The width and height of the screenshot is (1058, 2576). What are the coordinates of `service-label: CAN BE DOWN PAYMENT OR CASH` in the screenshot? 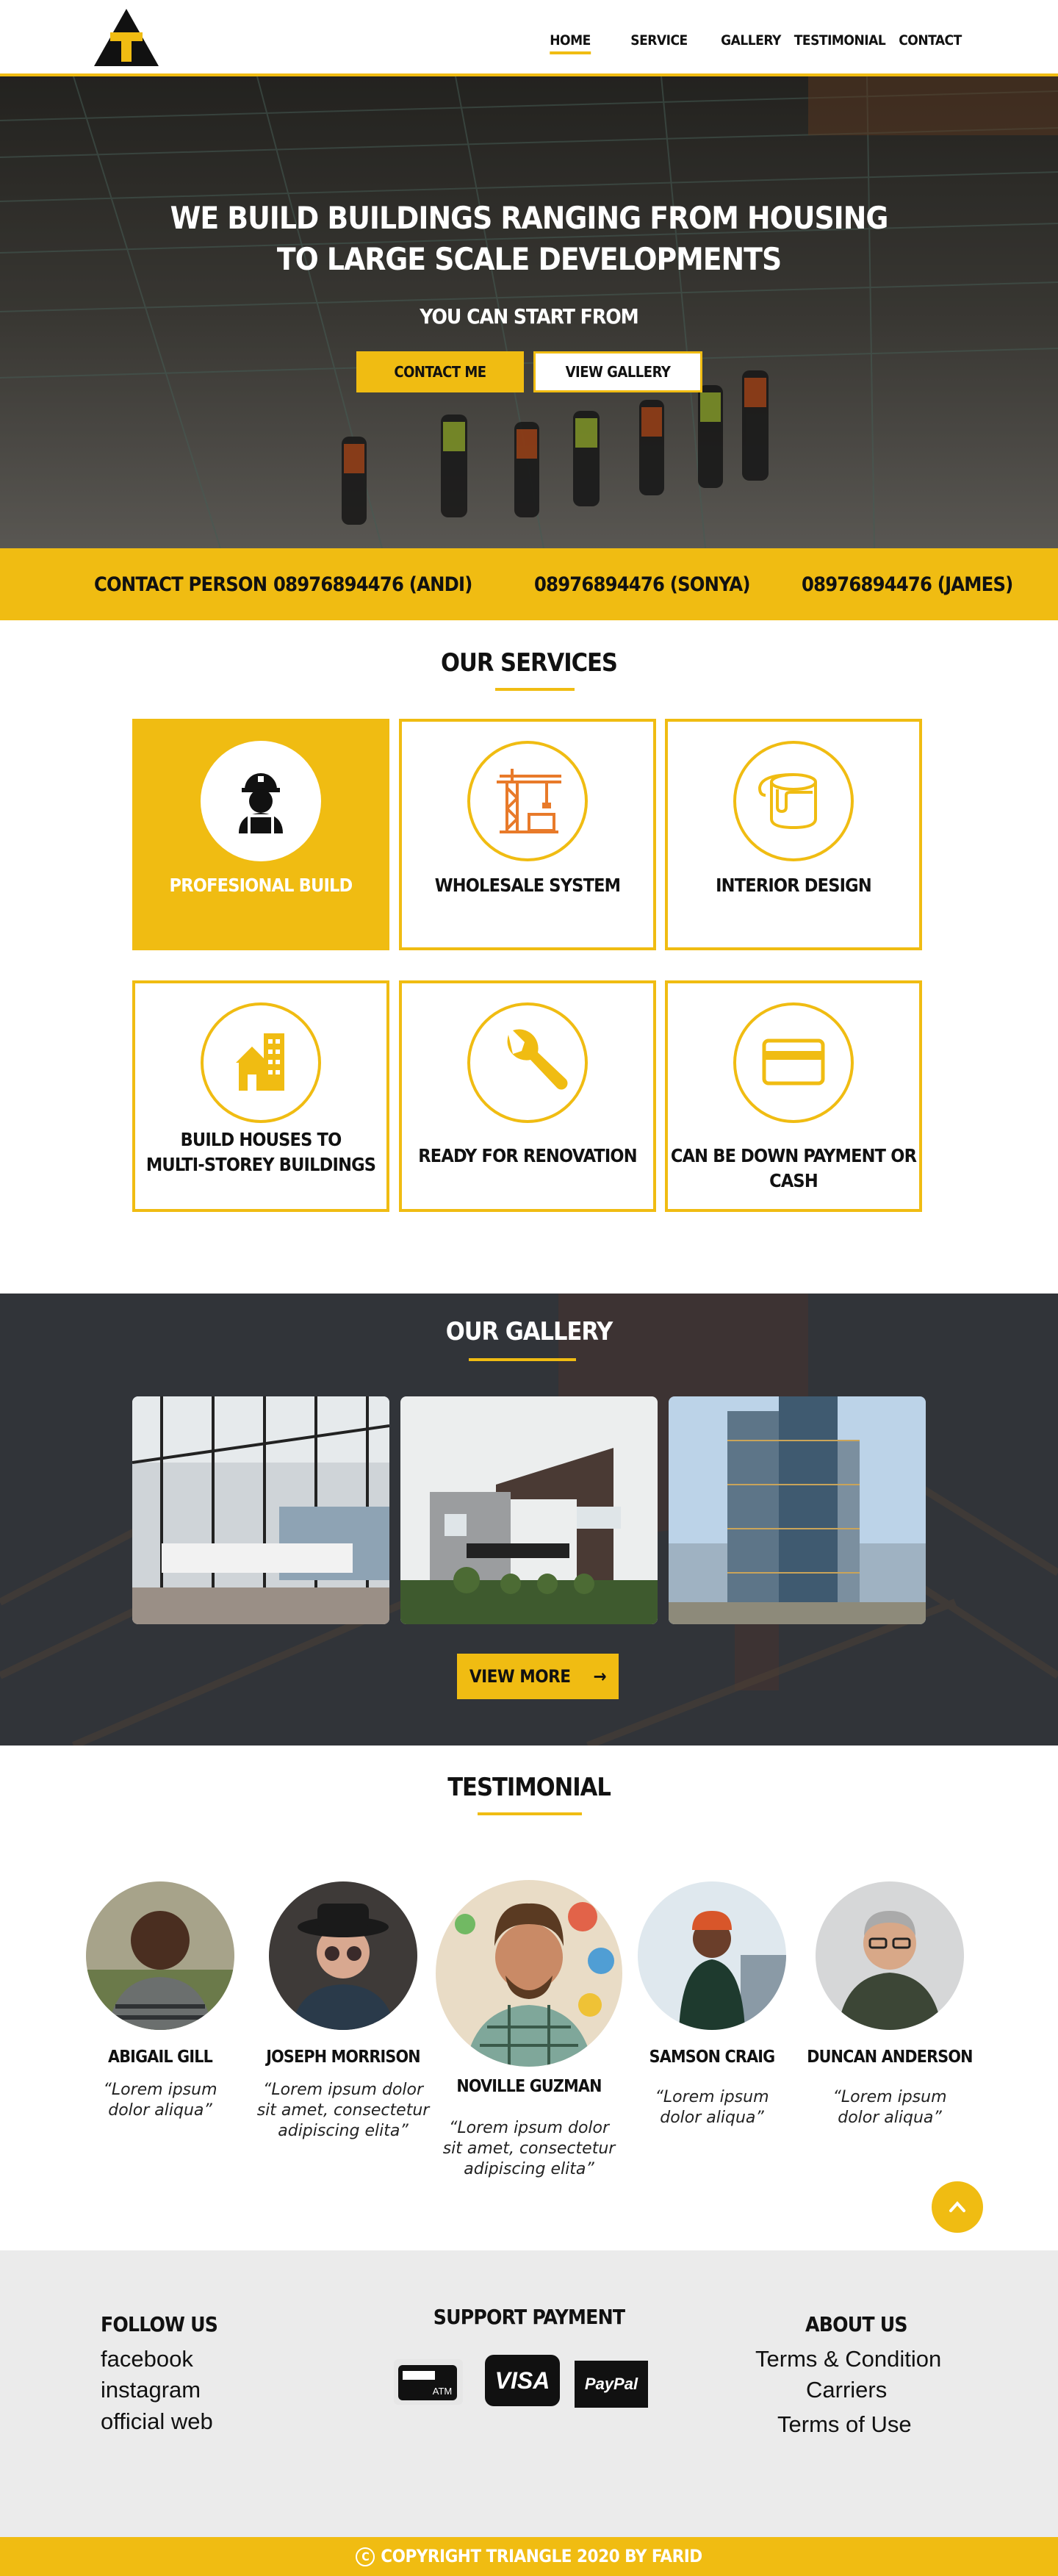 It's located at (794, 1168).